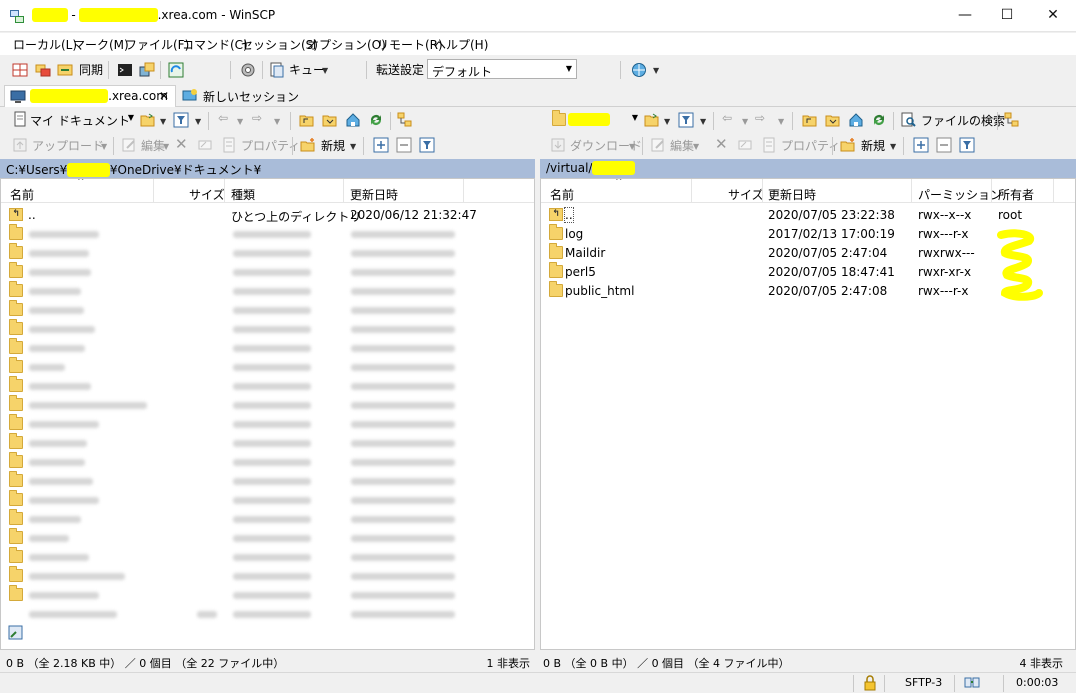 The image size is (1076, 693). I want to click on menu-remote: リモート(R), so click(410, 44).